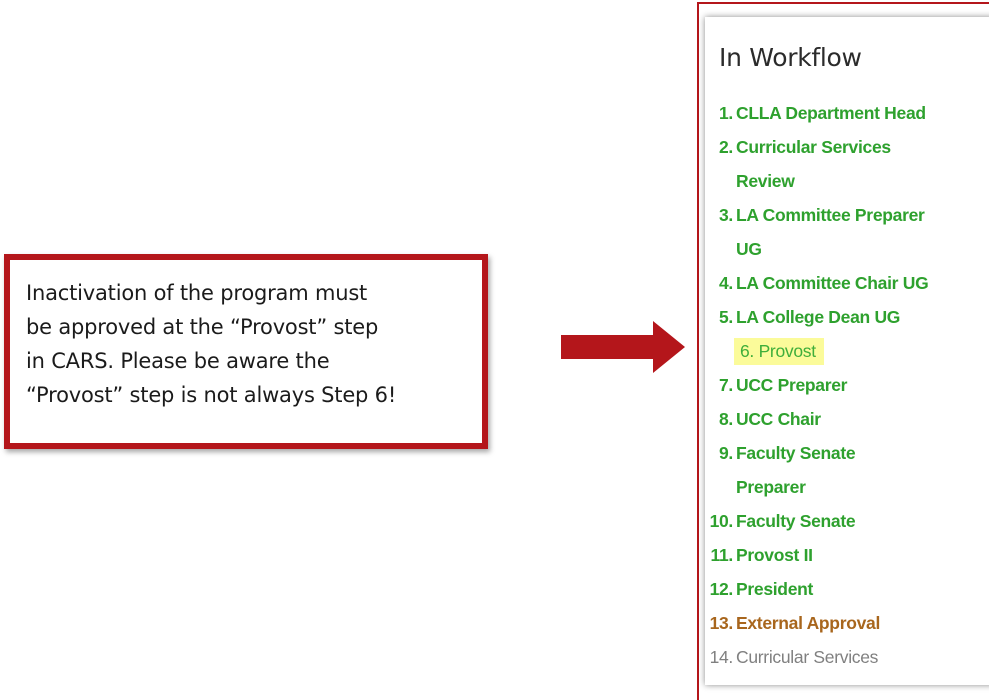 The width and height of the screenshot is (989, 700). Describe the element at coordinates (721, 657) in the screenshot. I see `step-number: 14.` at that location.